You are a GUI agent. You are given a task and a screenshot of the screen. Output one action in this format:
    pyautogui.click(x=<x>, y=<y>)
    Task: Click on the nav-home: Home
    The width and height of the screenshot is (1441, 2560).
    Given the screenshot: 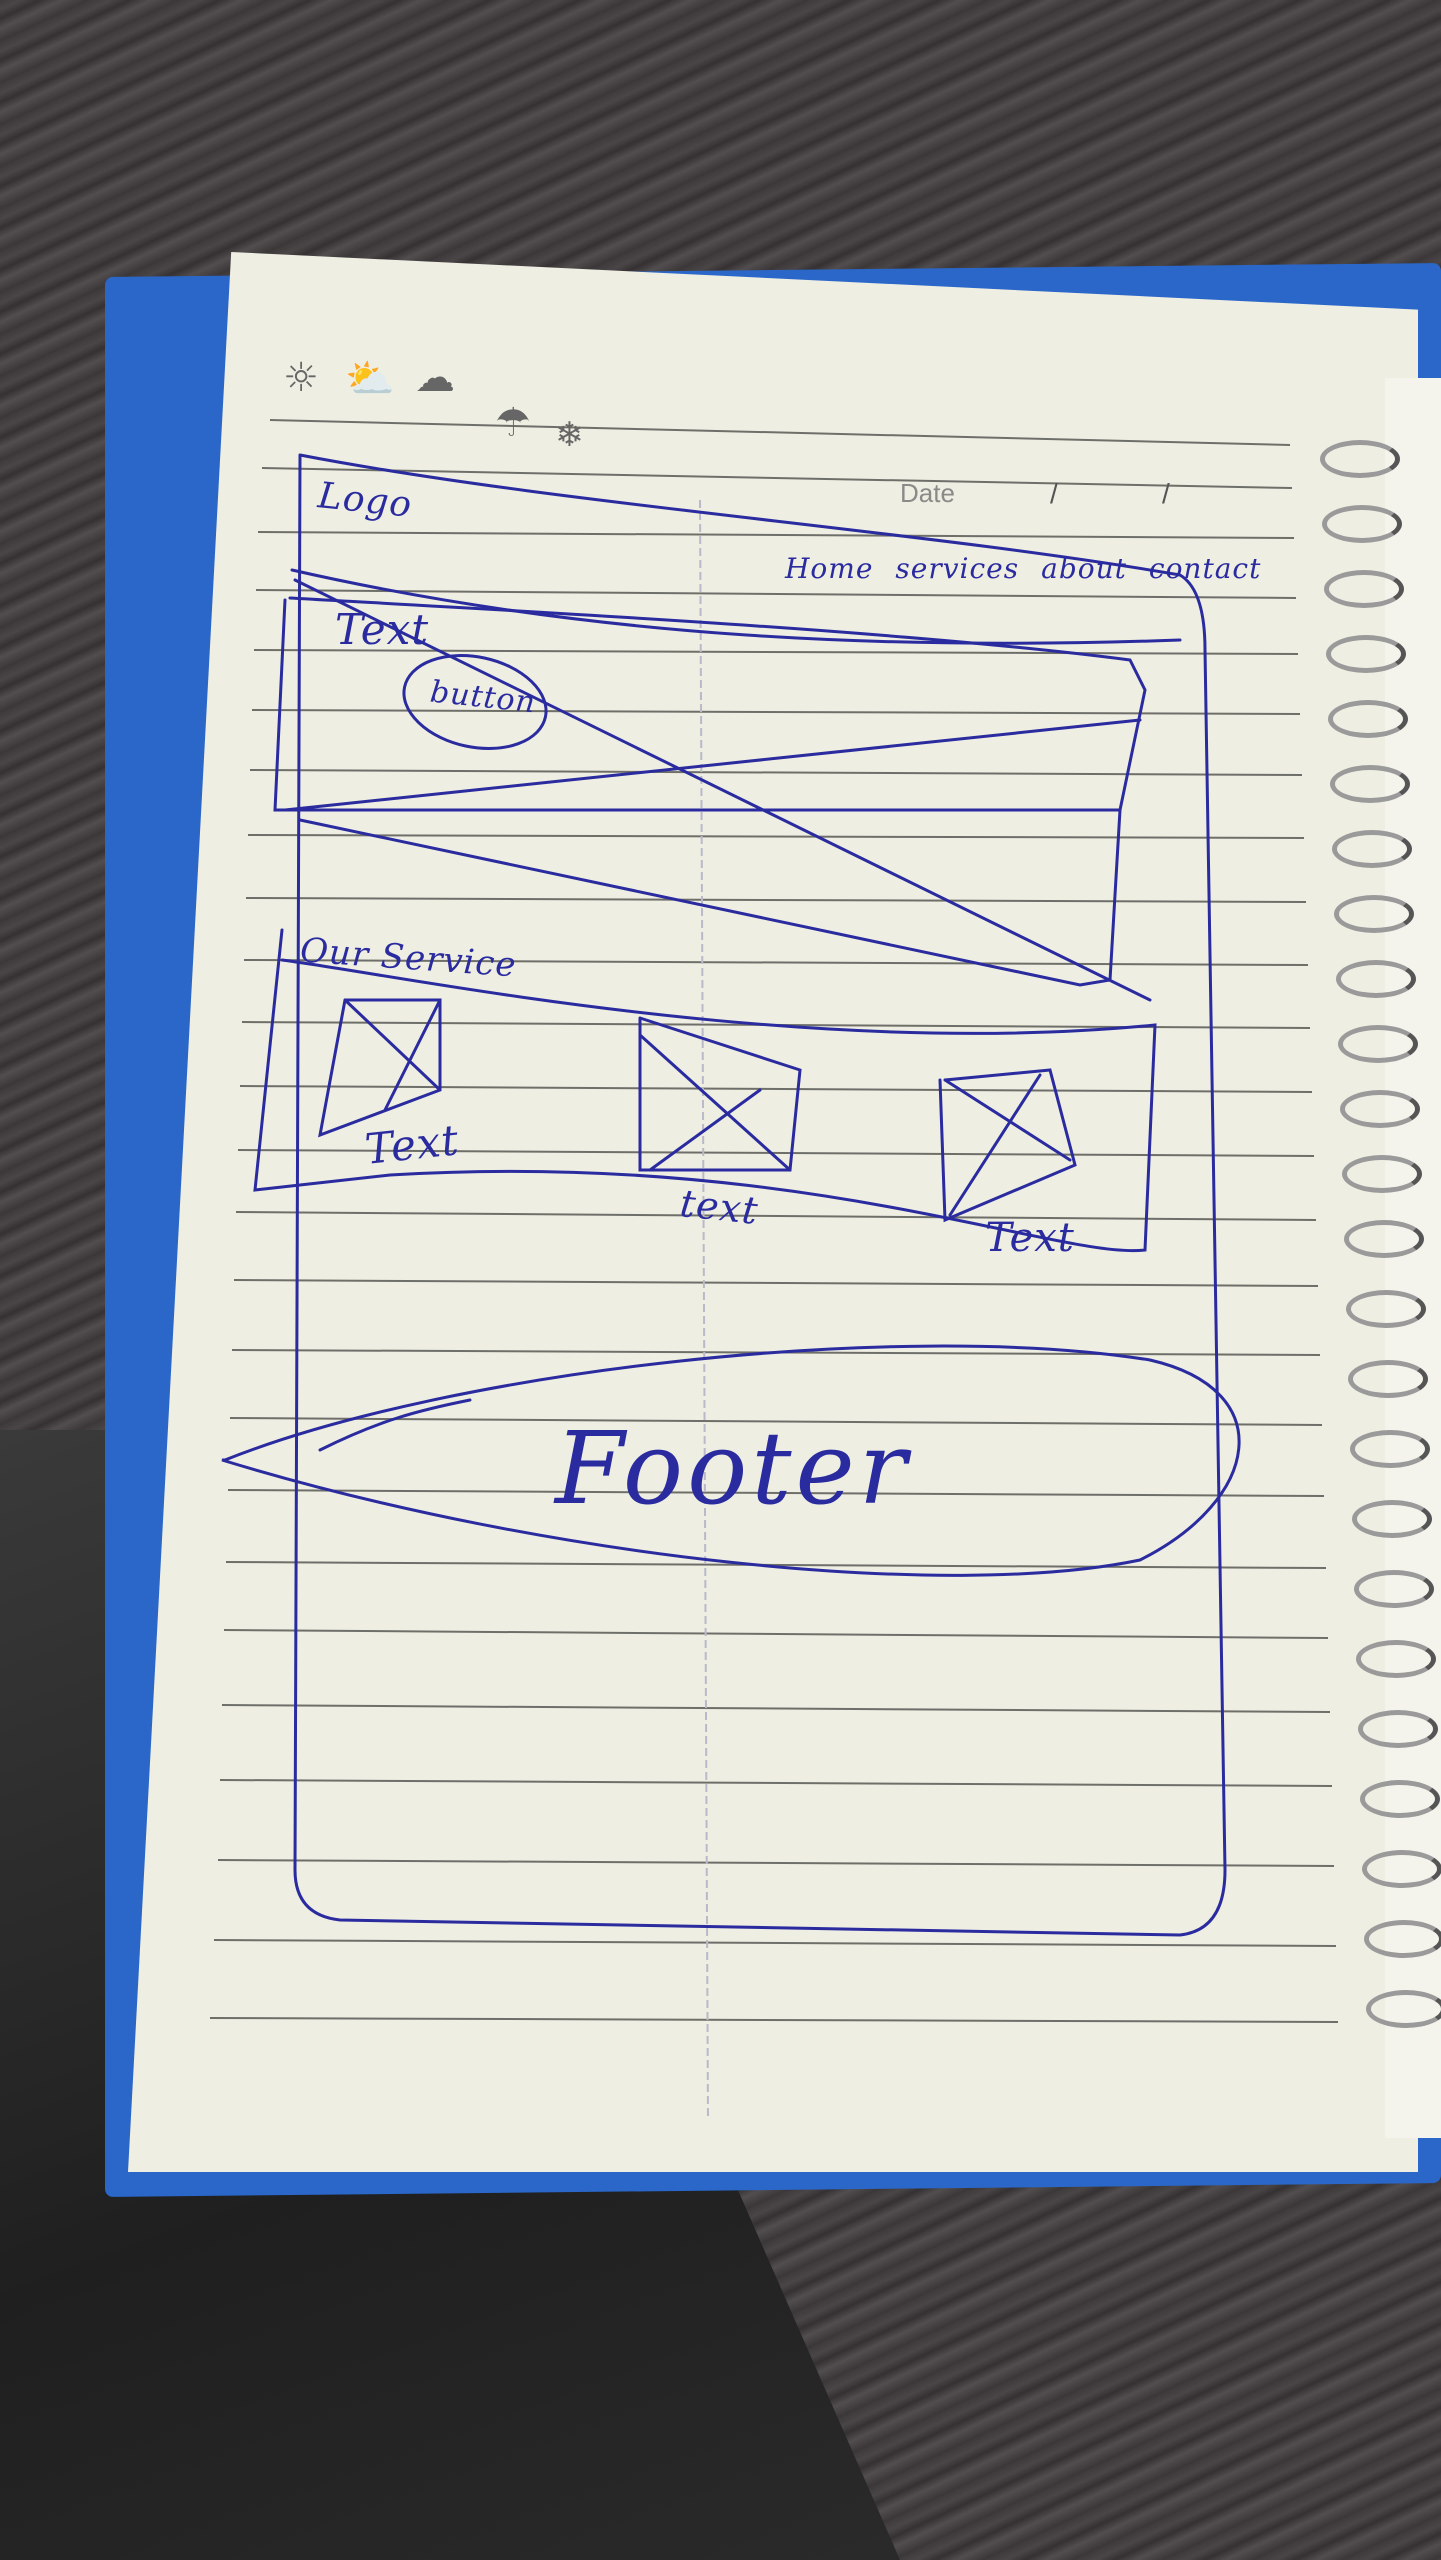 What is the action you would take?
    pyautogui.click(x=829, y=568)
    